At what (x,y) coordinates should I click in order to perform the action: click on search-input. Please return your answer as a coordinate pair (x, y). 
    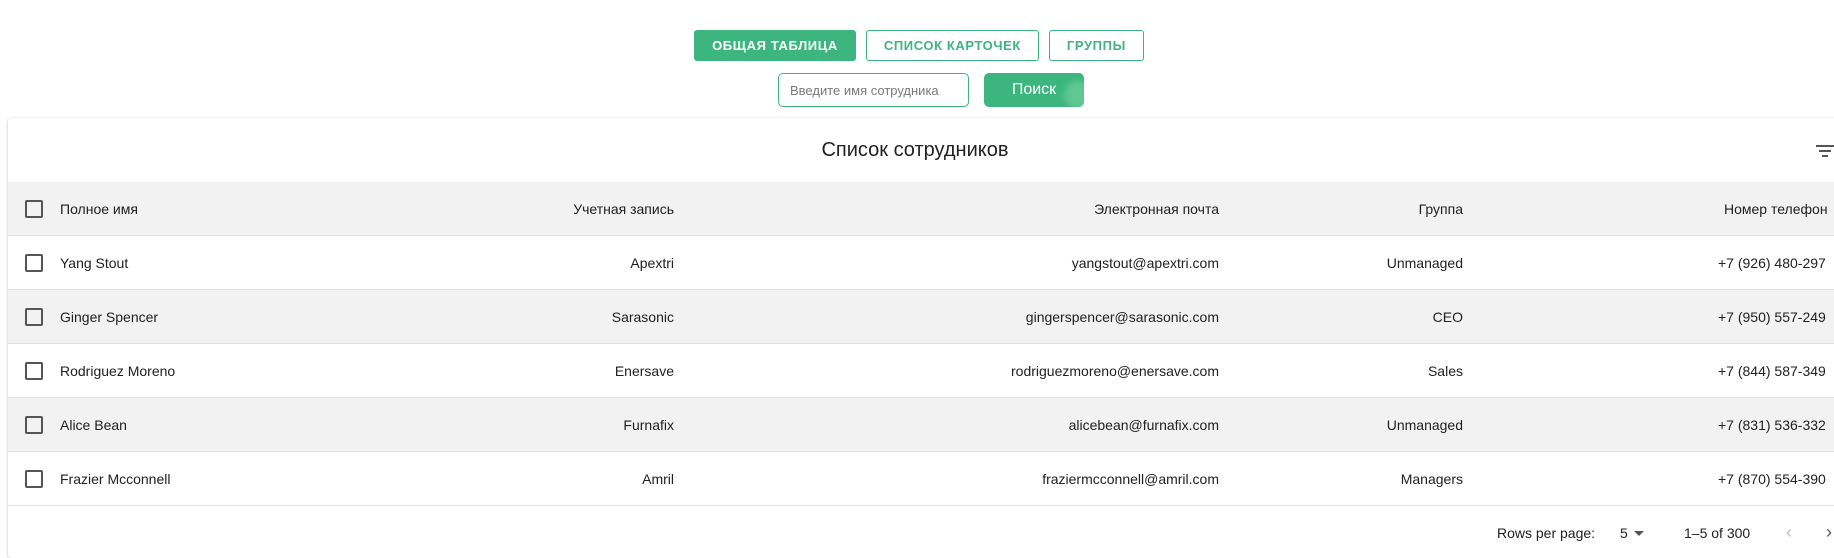
    Looking at the image, I should click on (873, 90).